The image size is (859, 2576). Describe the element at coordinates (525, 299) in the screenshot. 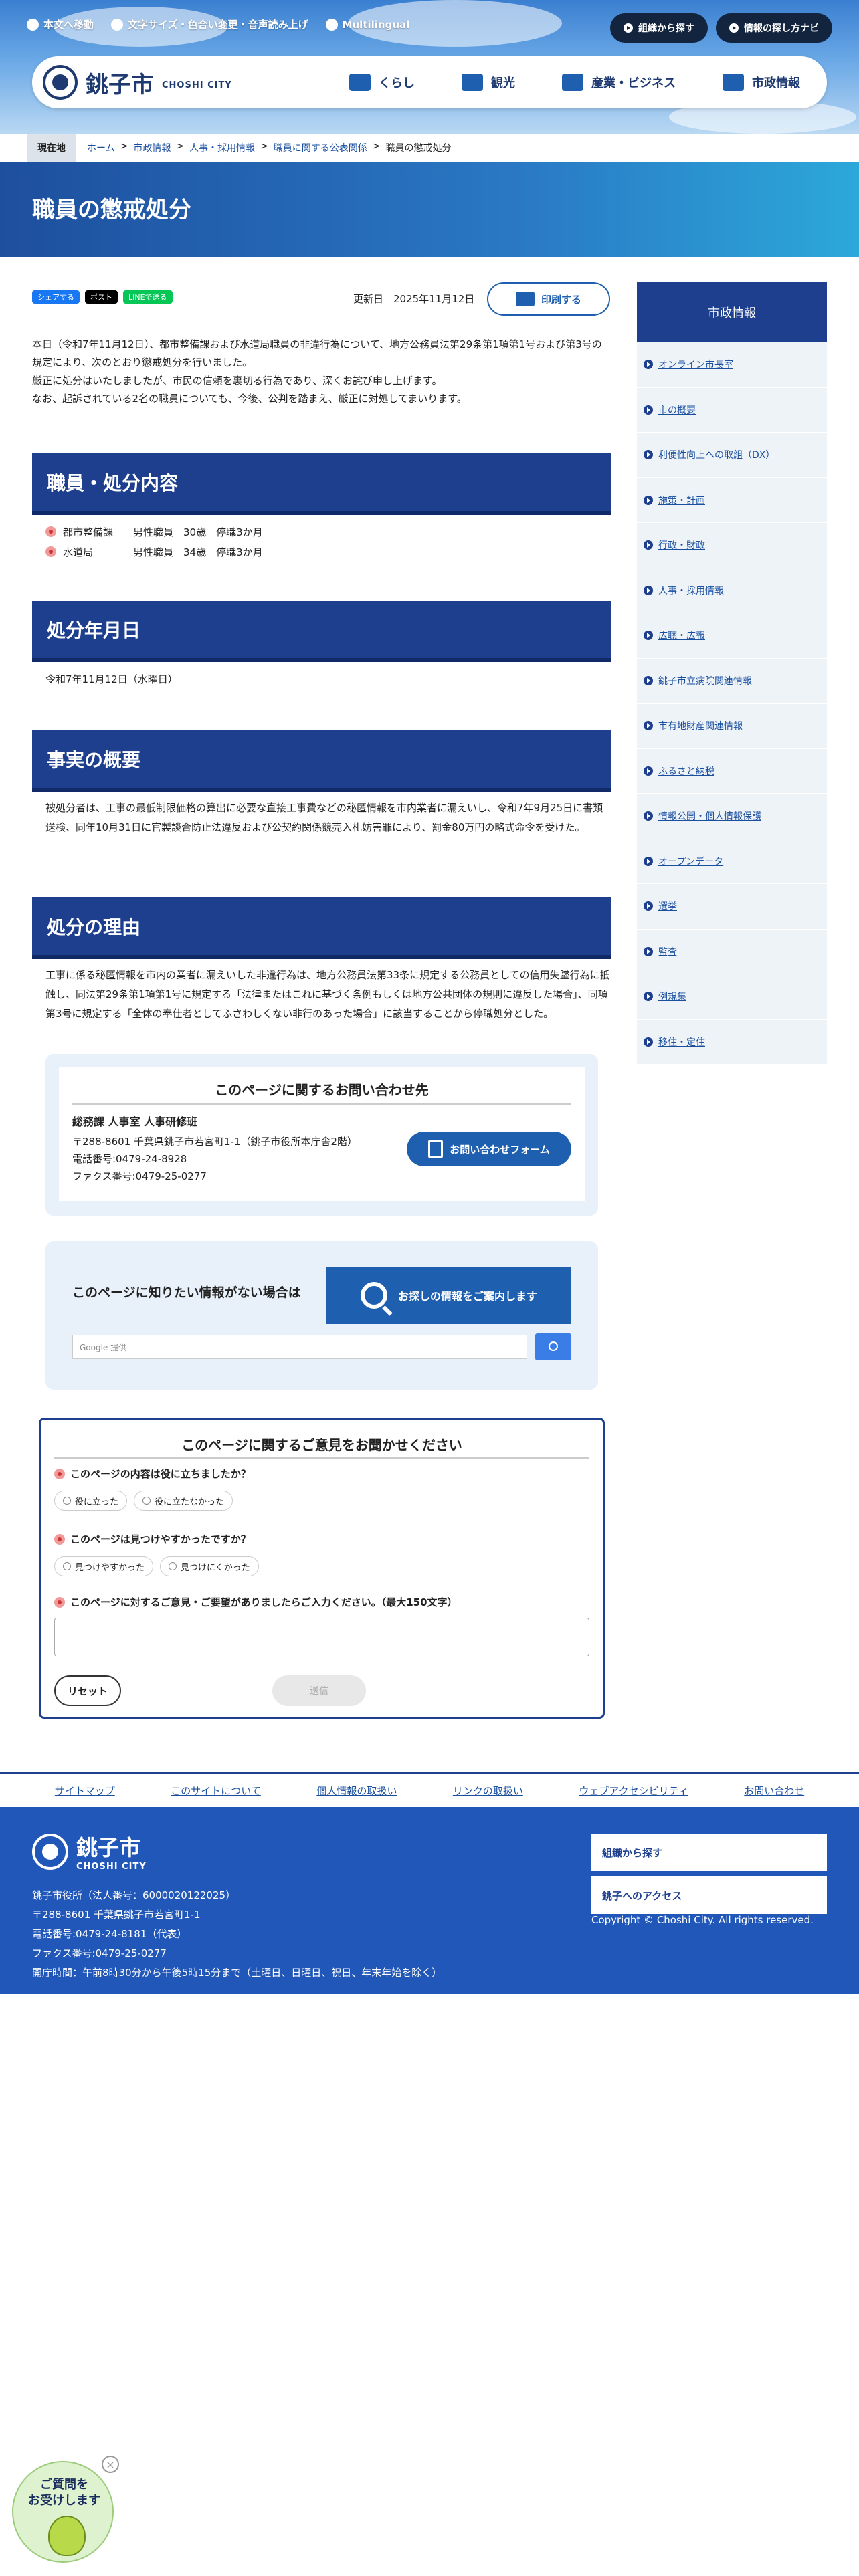

I see `printer-icon` at that location.